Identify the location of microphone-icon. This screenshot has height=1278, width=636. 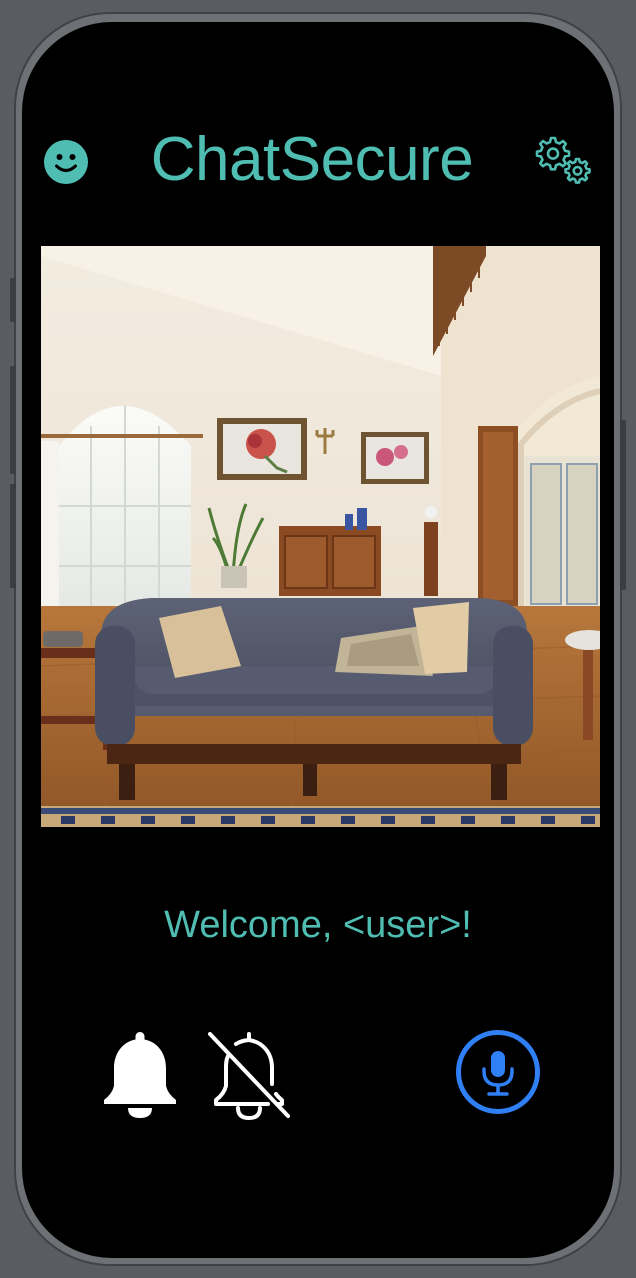
(498, 1073).